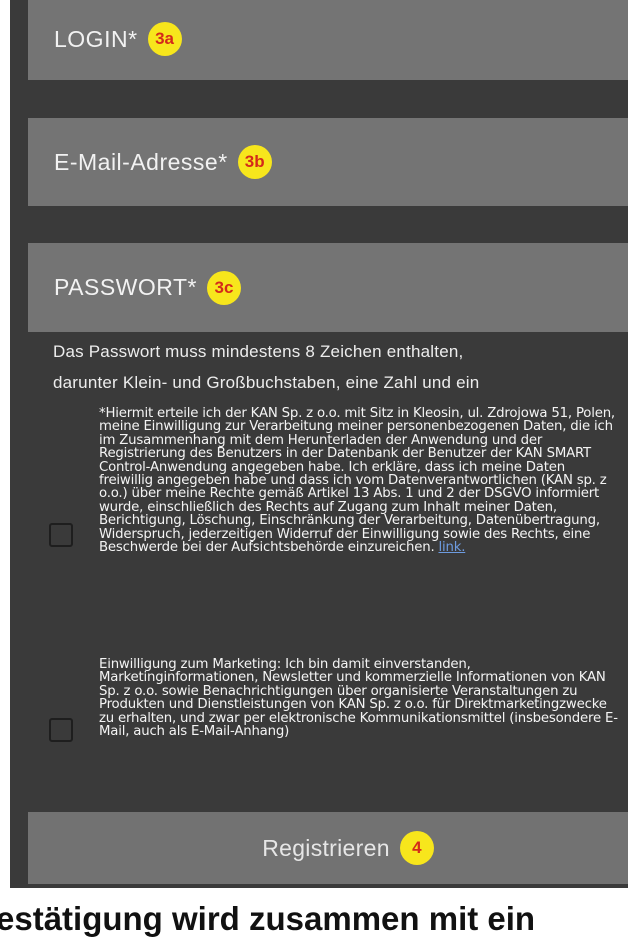 This screenshot has width=639, height=938. What do you see at coordinates (416, 848) in the screenshot?
I see `step-badge-4: 4` at bounding box center [416, 848].